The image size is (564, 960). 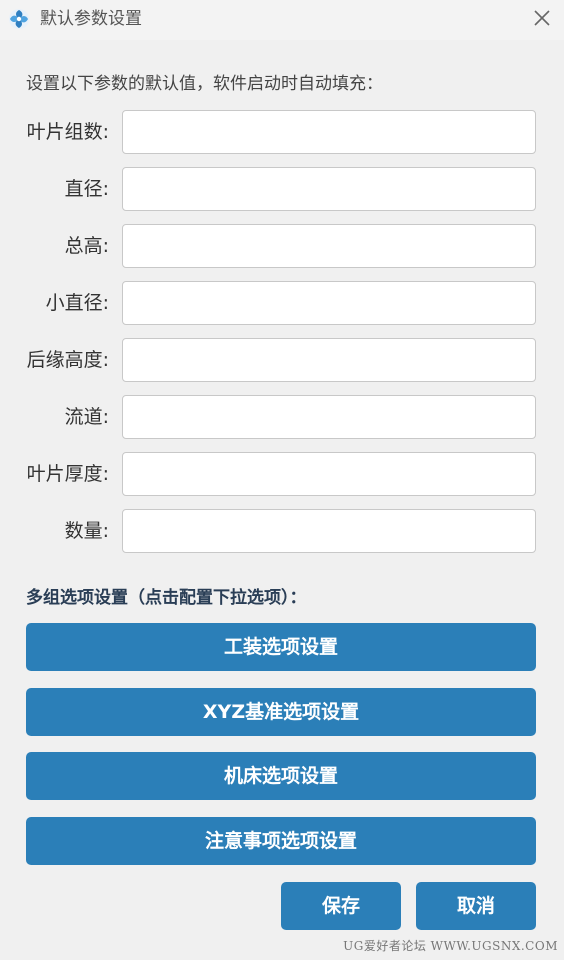 What do you see at coordinates (341, 906) in the screenshot?
I see `save-button: 保存` at bounding box center [341, 906].